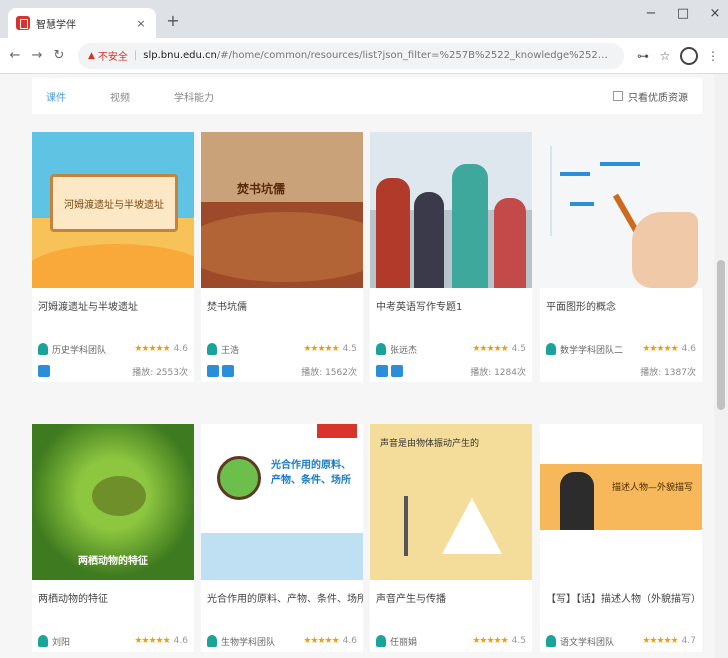  Describe the element at coordinates (643, 56) in the screenshot. I see `key-icon: ⊶` at that location.